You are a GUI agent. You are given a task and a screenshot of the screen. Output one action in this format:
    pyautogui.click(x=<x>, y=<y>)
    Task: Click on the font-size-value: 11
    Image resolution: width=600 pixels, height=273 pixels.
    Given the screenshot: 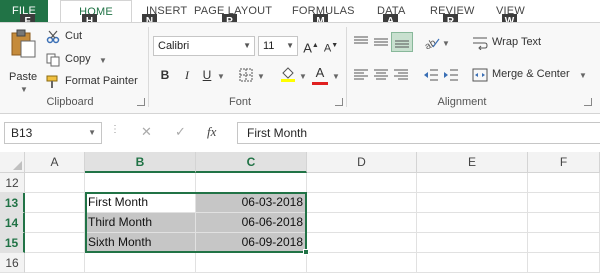 What is the action you would take?
    pyautogui.click(x=269, y=46)
    